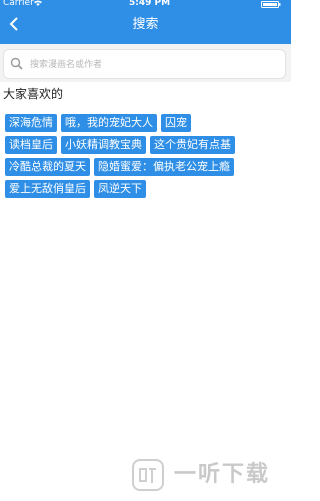  I want to click on wifi-icon, so click(38, 3).